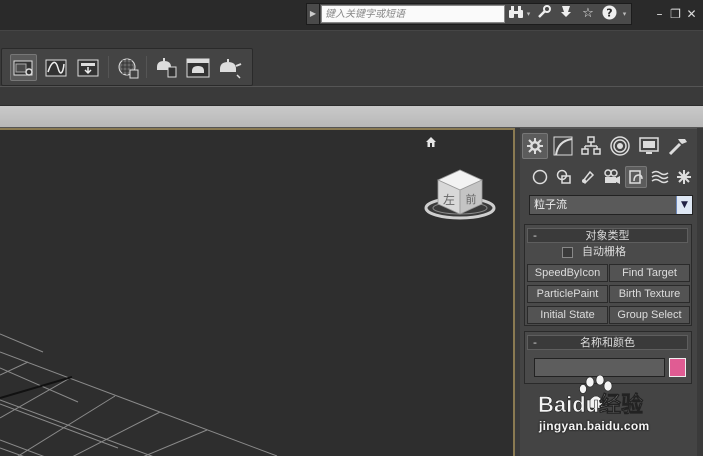 The image size is (703, 456). Describe the element at coordinates (620, 146) in the screenshot. I see `tab-motion-icon` at that location.